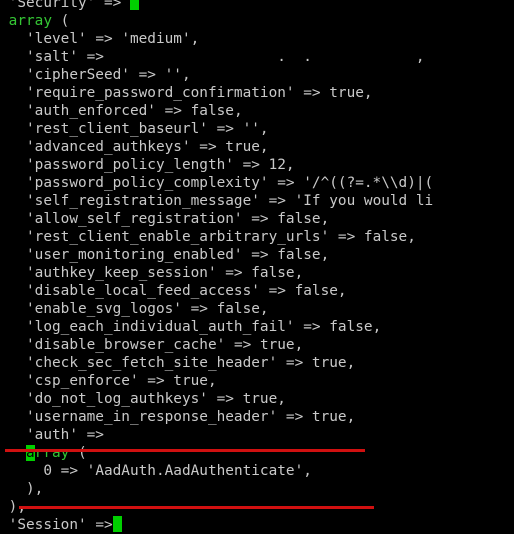  I want to click on terminal-line: 'disable_local_feed_access' => false,, so click(173, 291).